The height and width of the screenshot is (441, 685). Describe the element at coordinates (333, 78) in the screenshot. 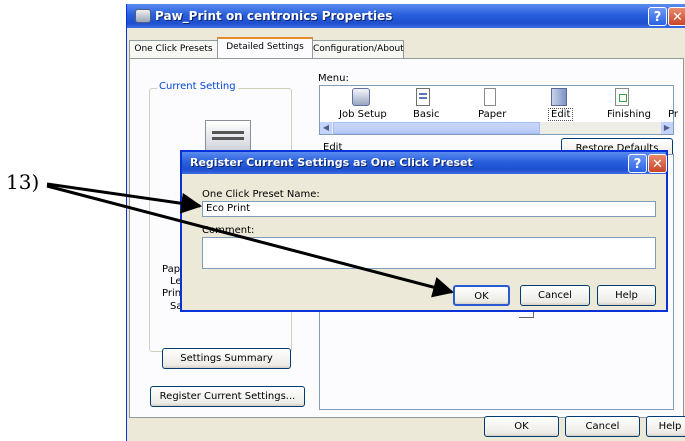

I see `menu-label: Menu:` at that location.